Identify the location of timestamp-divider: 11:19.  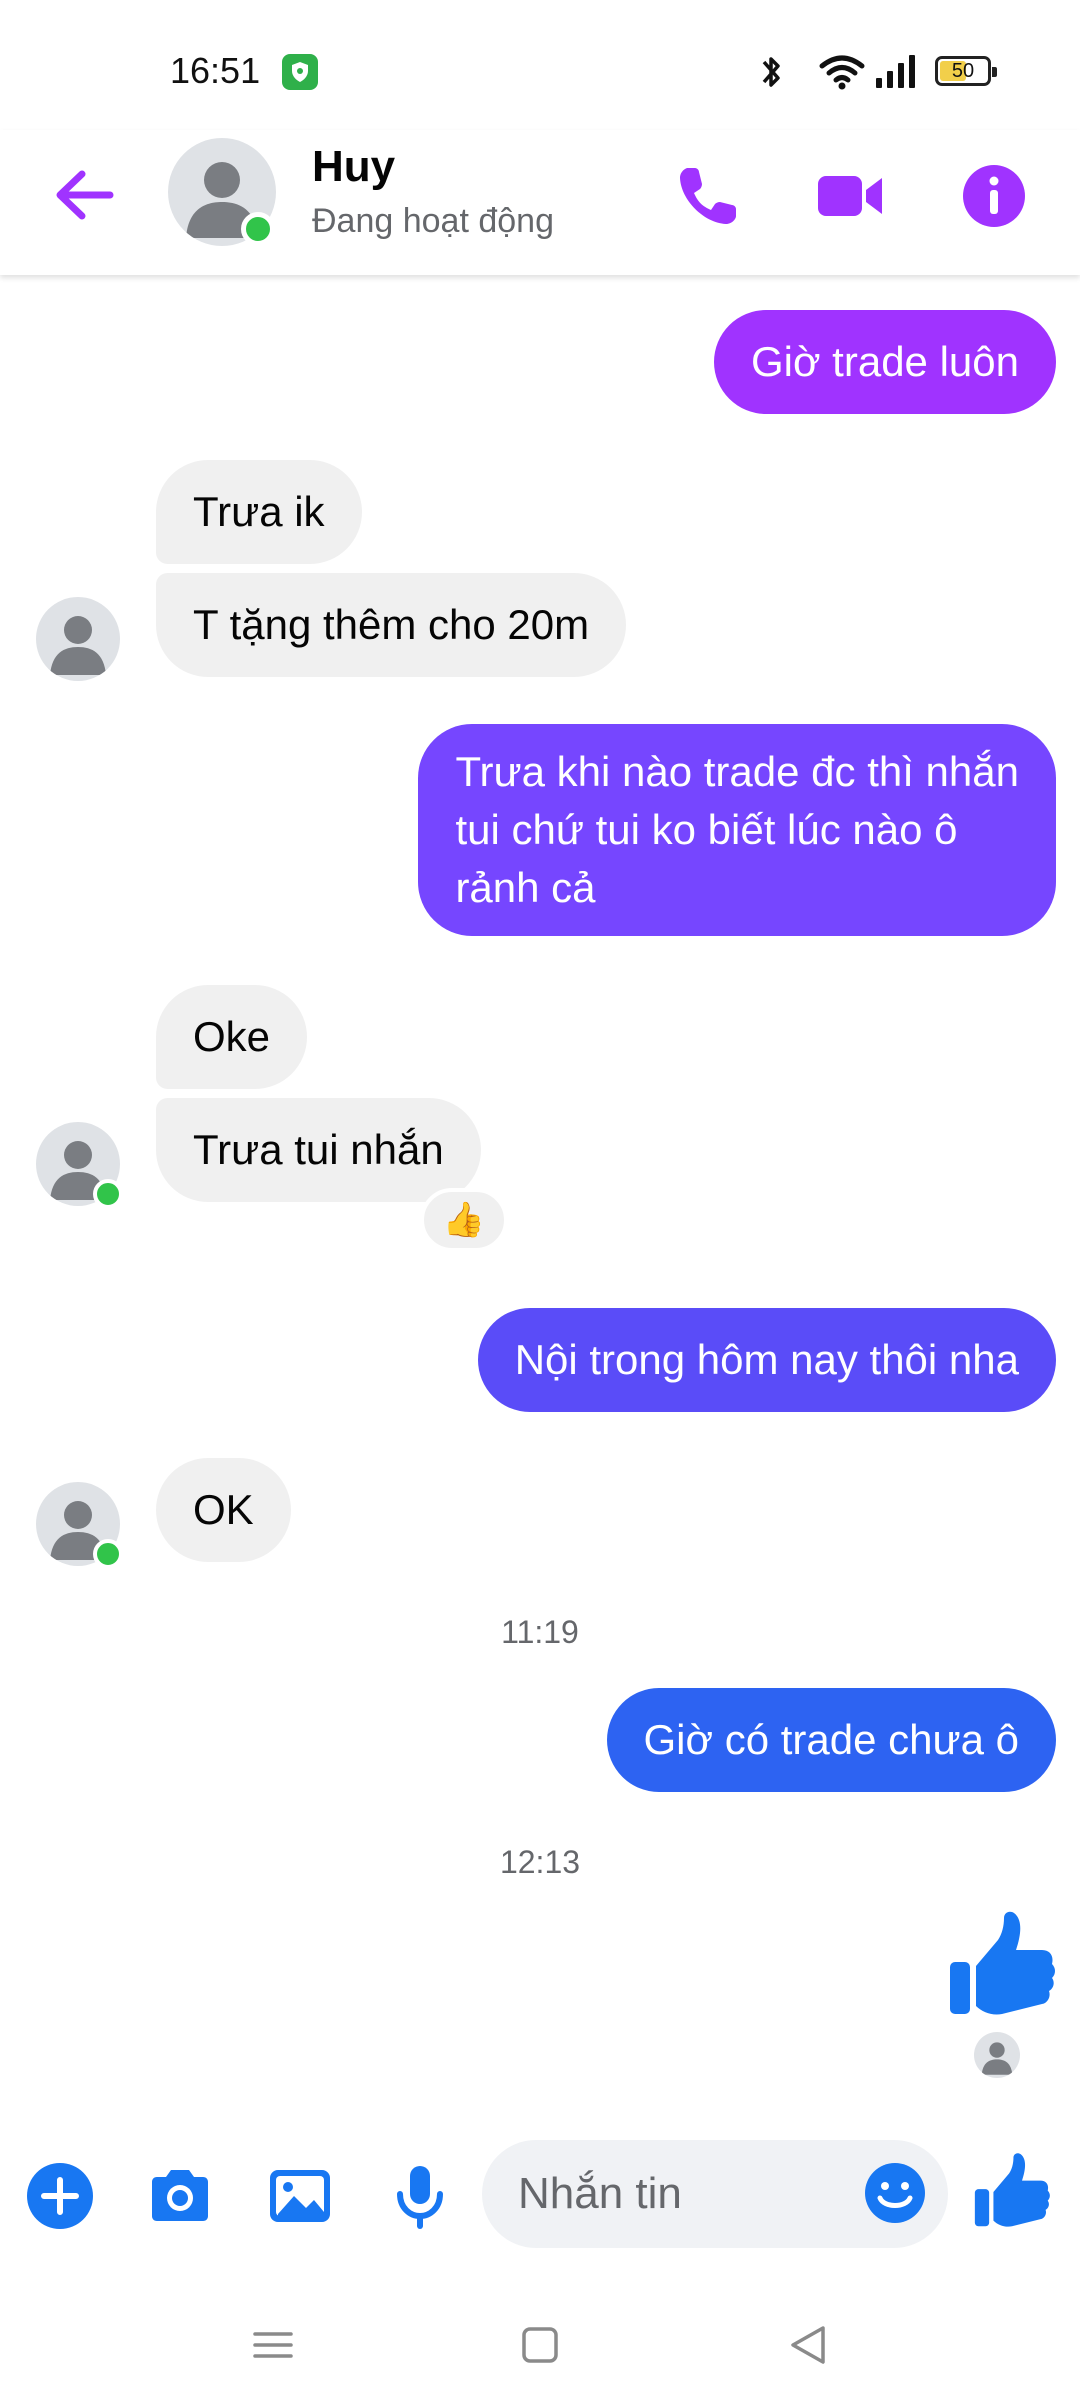
(540, 1632).